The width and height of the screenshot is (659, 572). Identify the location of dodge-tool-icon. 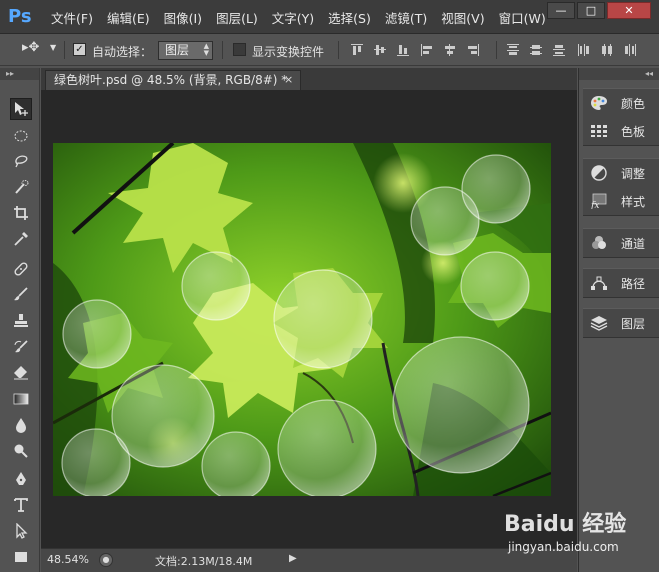
(21, 451).